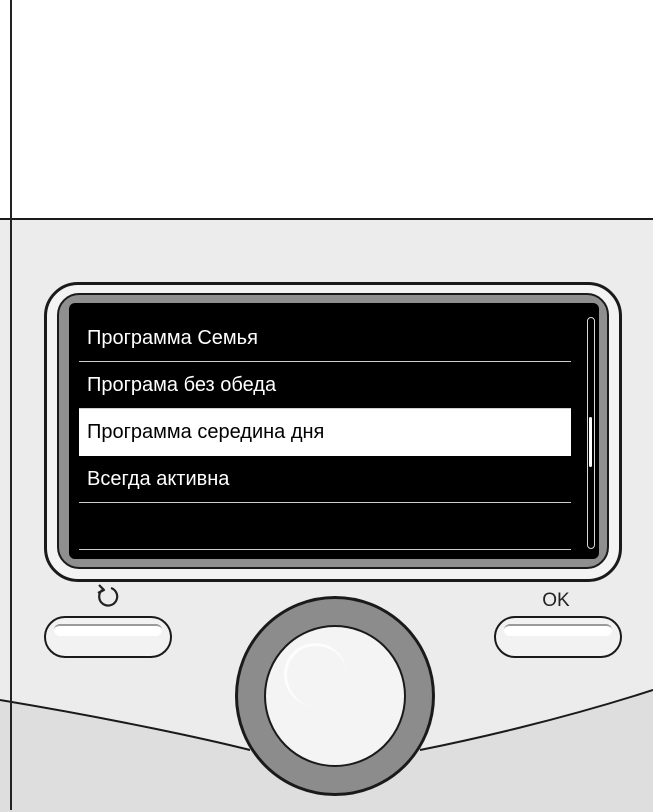 The height and width of the screenshot is (812, 653). Describe the element at coordinates (325, 526) in the screenshot. I see `menu-item-empty` at that location.